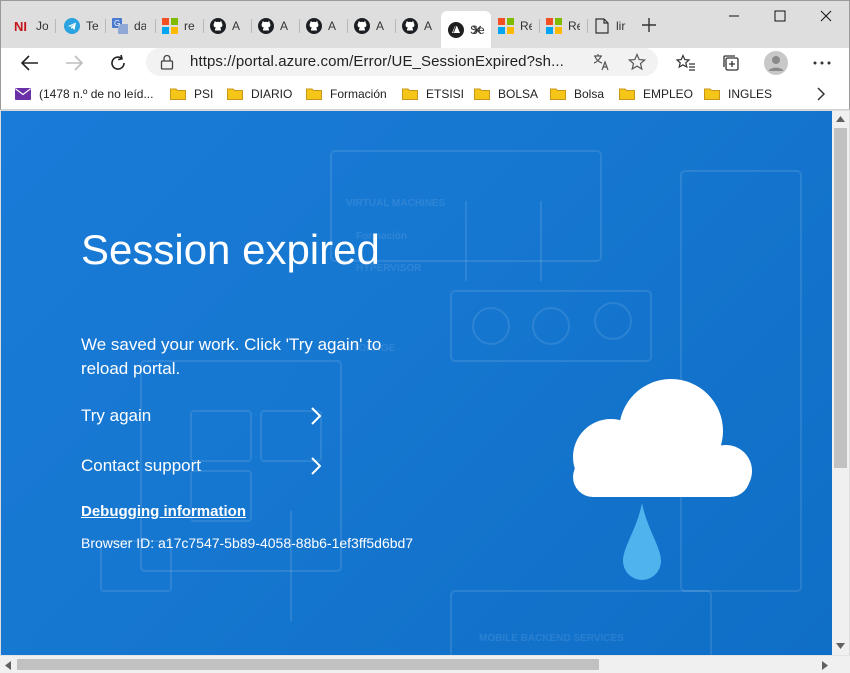  What do you see at coordinates (141, 465) in the screenshot?
I see `contact-support-label: Contact support` at bounding box center [141, 465].